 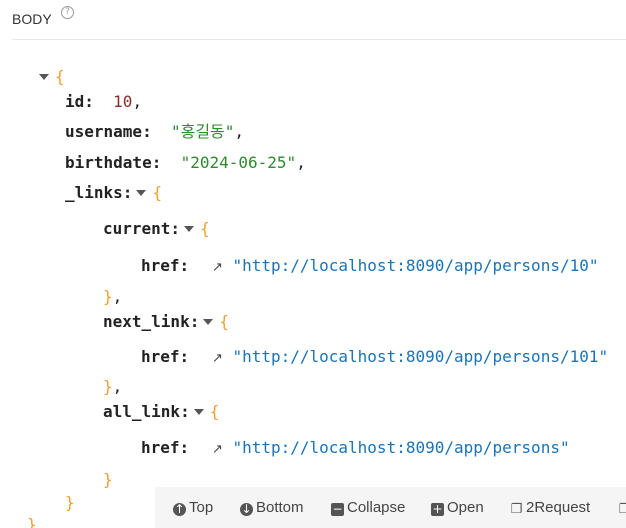 What do you see at coordinates (99, 192) in the screenshot?
I see `links-key: _links:` at bounding box center [99, 192].